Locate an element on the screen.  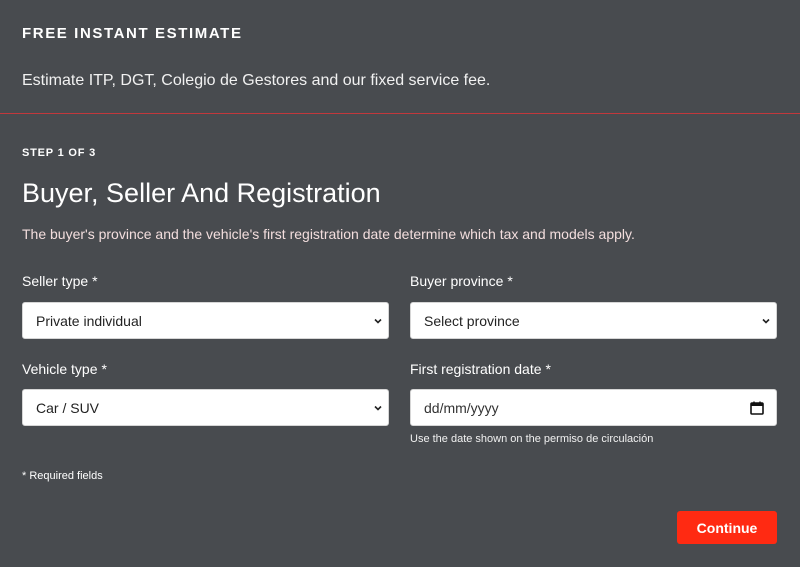
buyer-province-value: Select province is located at coordinates (472, 321).